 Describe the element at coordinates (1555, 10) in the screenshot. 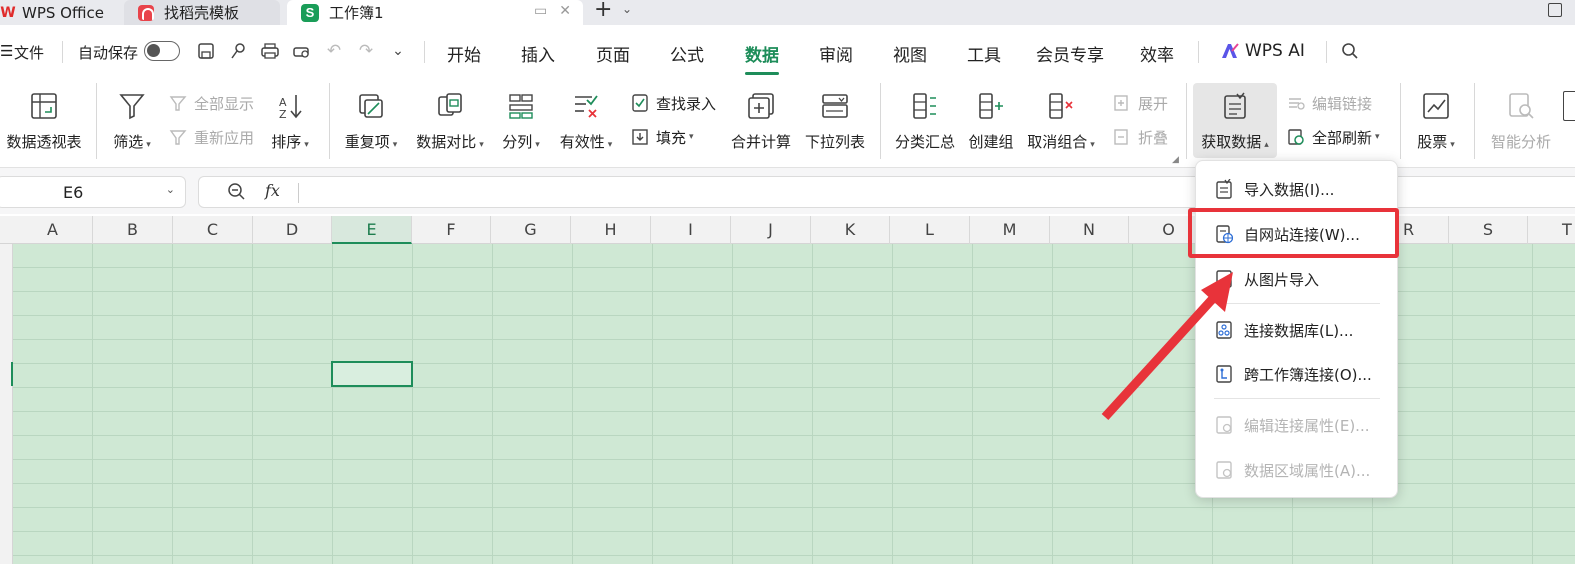

I see `window-restore-icon` at that location.